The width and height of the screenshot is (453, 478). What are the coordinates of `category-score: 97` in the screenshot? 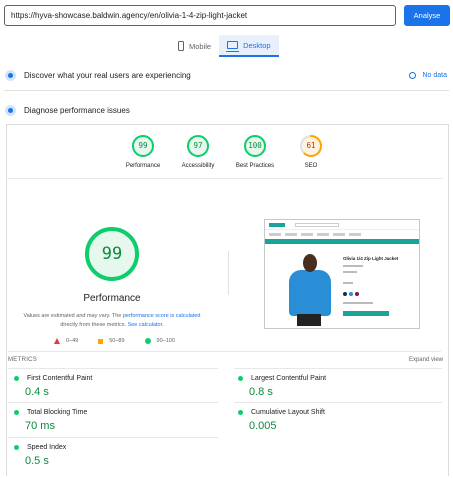 It's located at (198, 145).